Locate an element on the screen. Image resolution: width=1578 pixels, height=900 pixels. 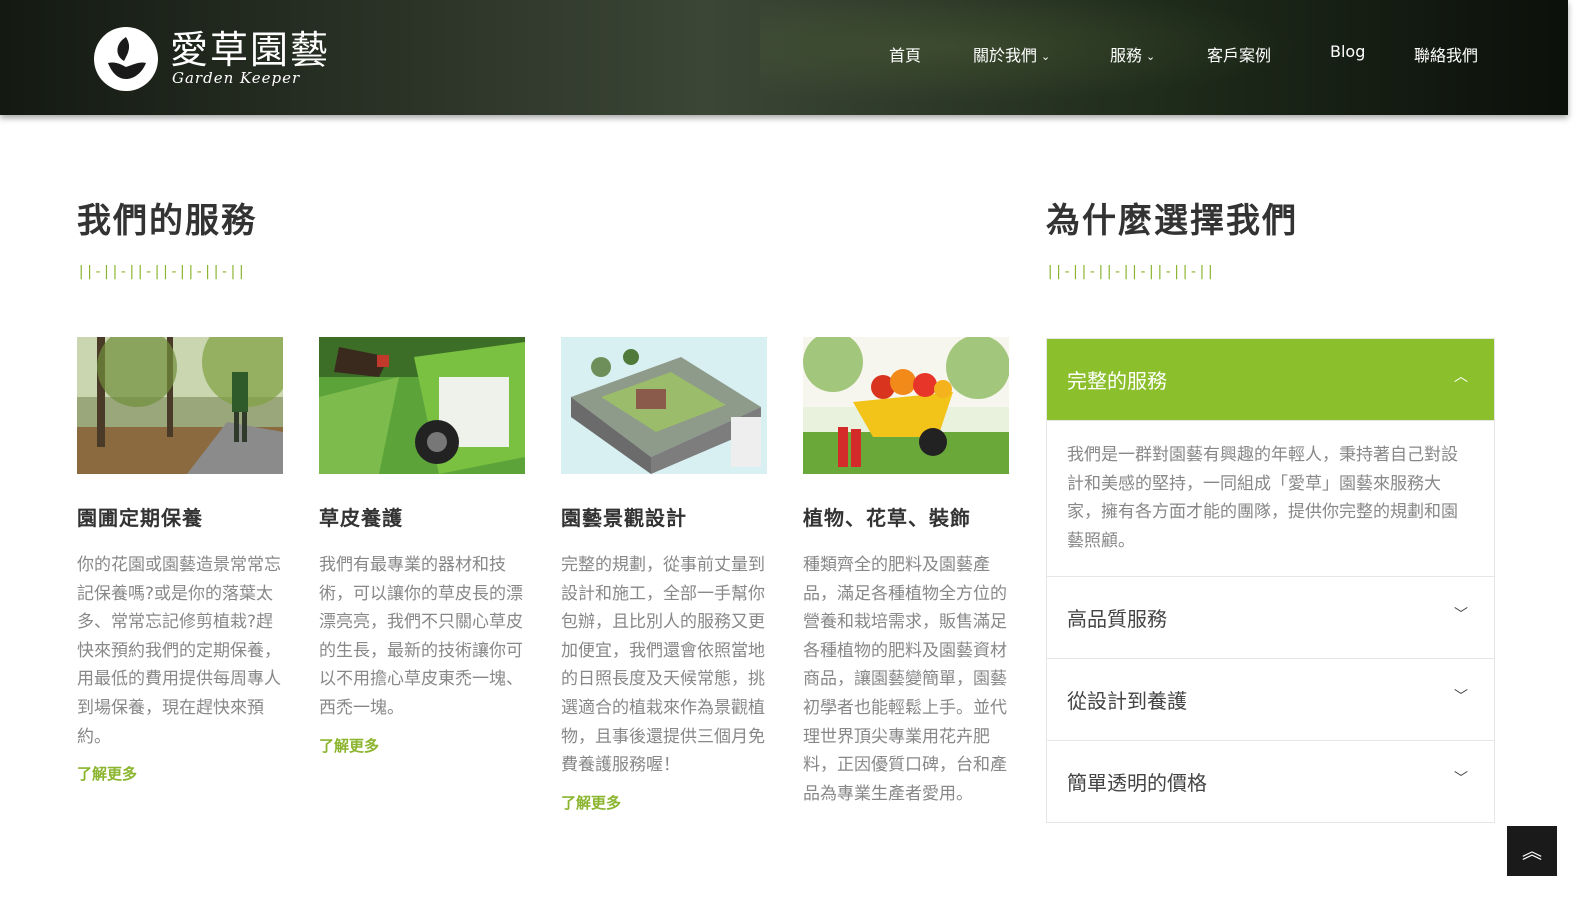
nav-about: 關於我們 ⌄ is located at coordinates (1011, 54).